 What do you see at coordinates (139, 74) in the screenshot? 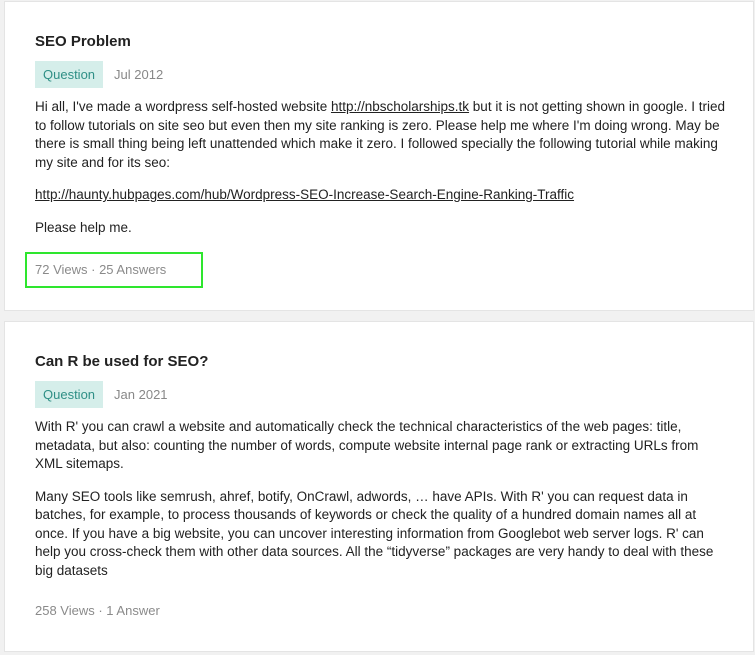
I see `question-date: Jul 2012` at bounding box center [139, 74].